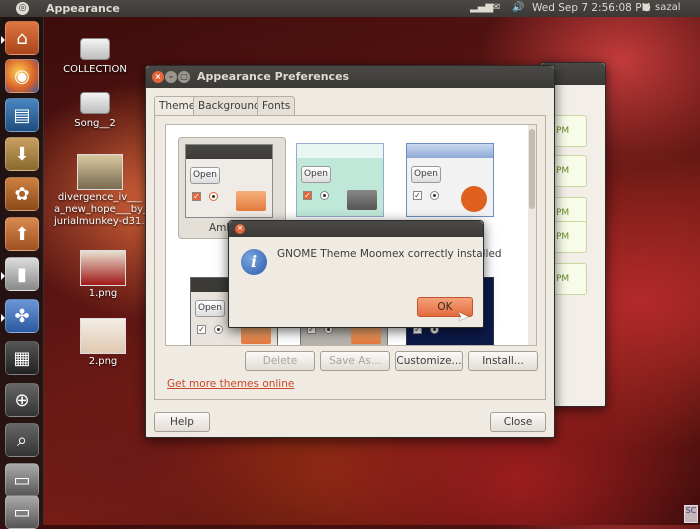 This screenshot has width=700, height=529. What do you see at coordinates (463, 317) in the screenshot?
I see `mouse-cursor-icon: ➤` at bounding box center [463, 317].